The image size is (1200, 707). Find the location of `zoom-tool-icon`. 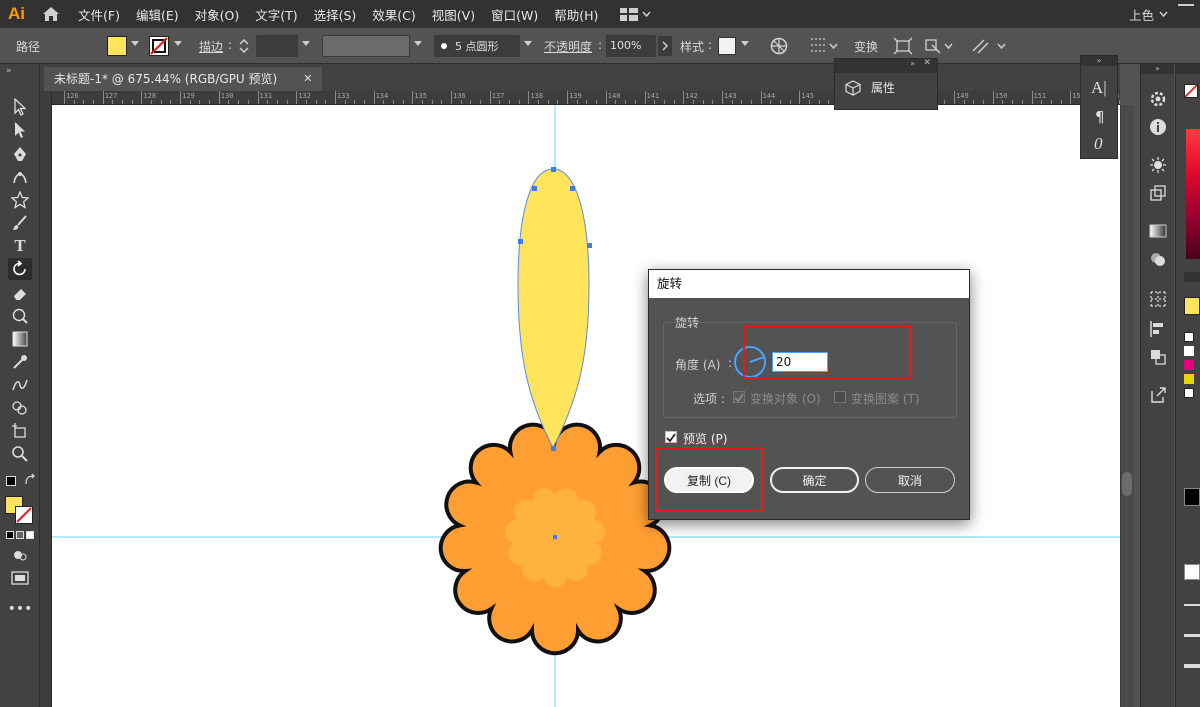

zoom-tool-icon is located at coordinates (20, 454).